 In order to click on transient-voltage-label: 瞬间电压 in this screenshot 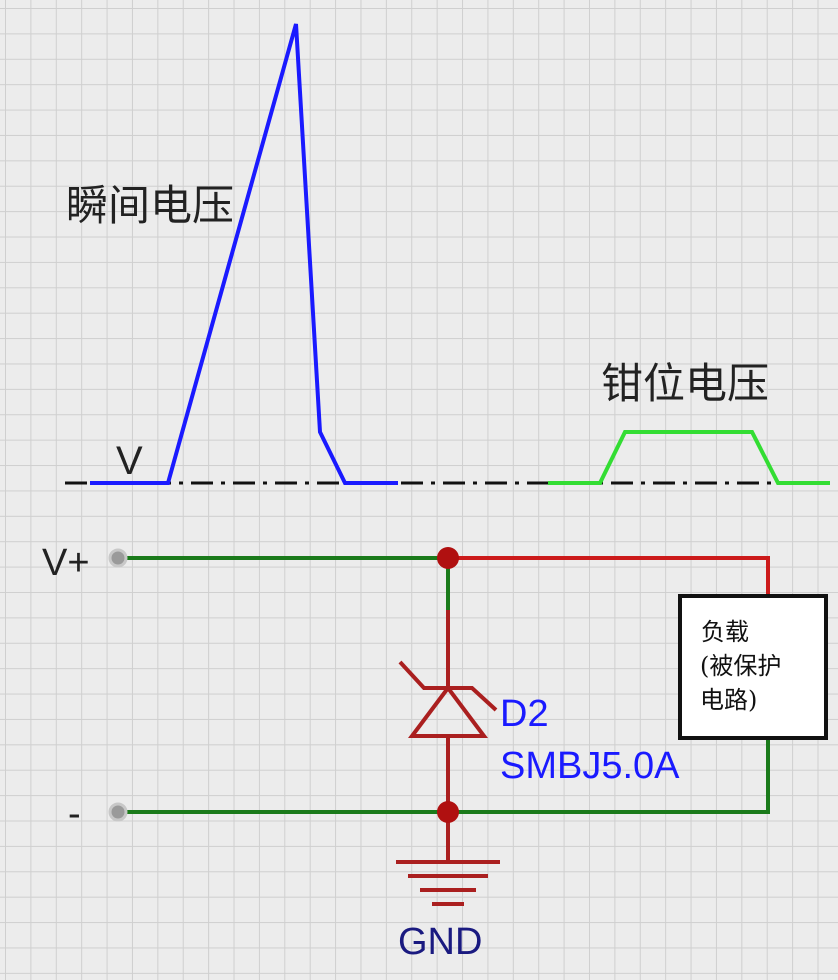, I will do `click(150, 205)`.